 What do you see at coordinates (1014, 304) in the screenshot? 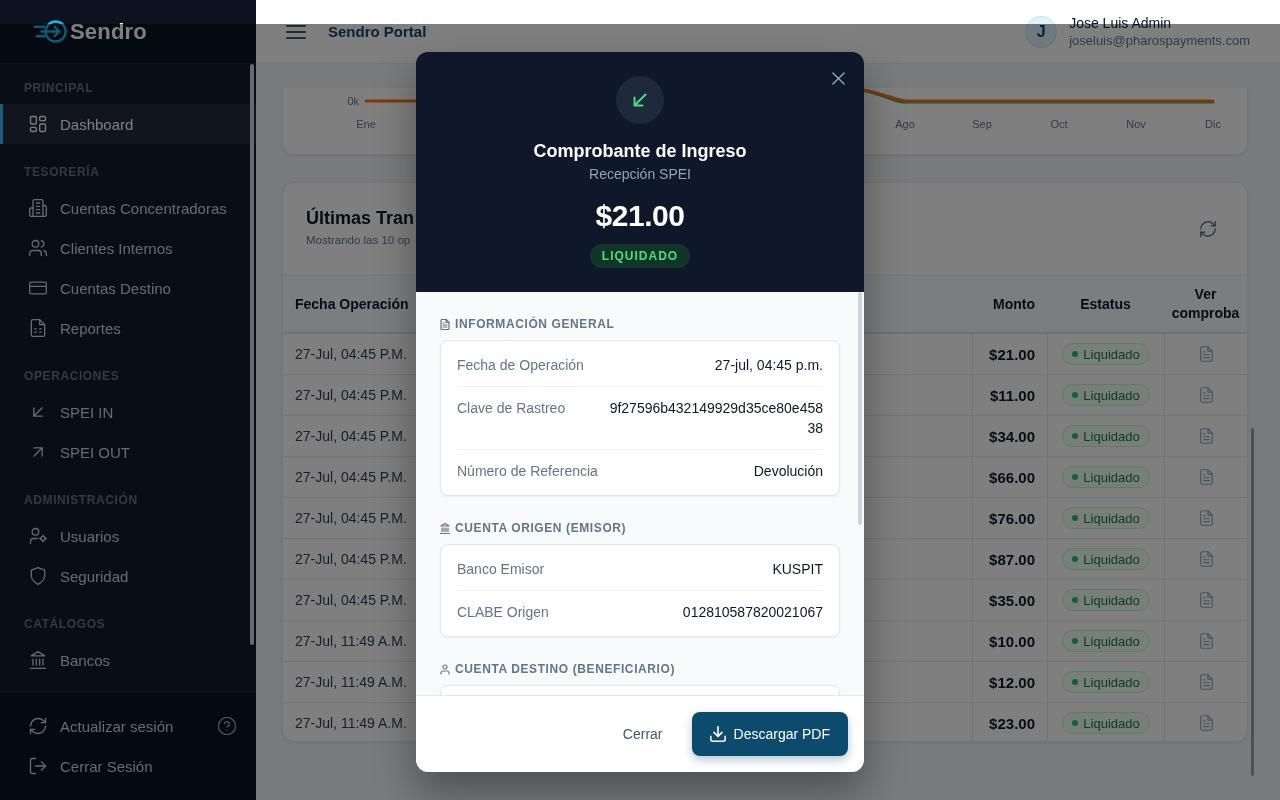
I see `column-header: Monto` at bounding box center [1014, 304].